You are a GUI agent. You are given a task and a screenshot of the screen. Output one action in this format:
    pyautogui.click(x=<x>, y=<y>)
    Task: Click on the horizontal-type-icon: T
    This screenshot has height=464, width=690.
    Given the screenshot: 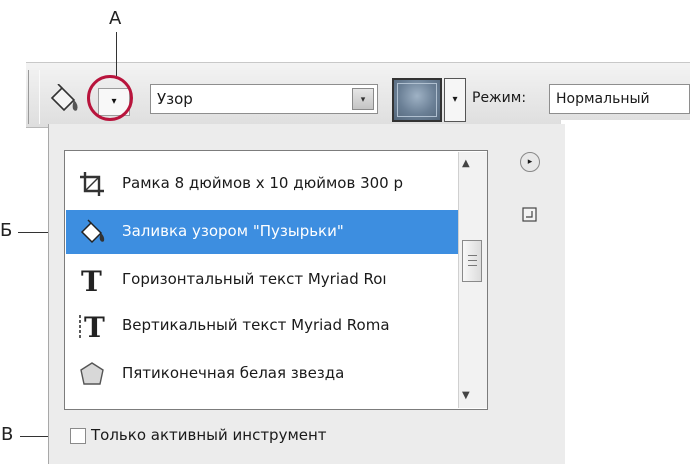 What is the action you would take?
    pyautogui.click(x=91, y=280)
    